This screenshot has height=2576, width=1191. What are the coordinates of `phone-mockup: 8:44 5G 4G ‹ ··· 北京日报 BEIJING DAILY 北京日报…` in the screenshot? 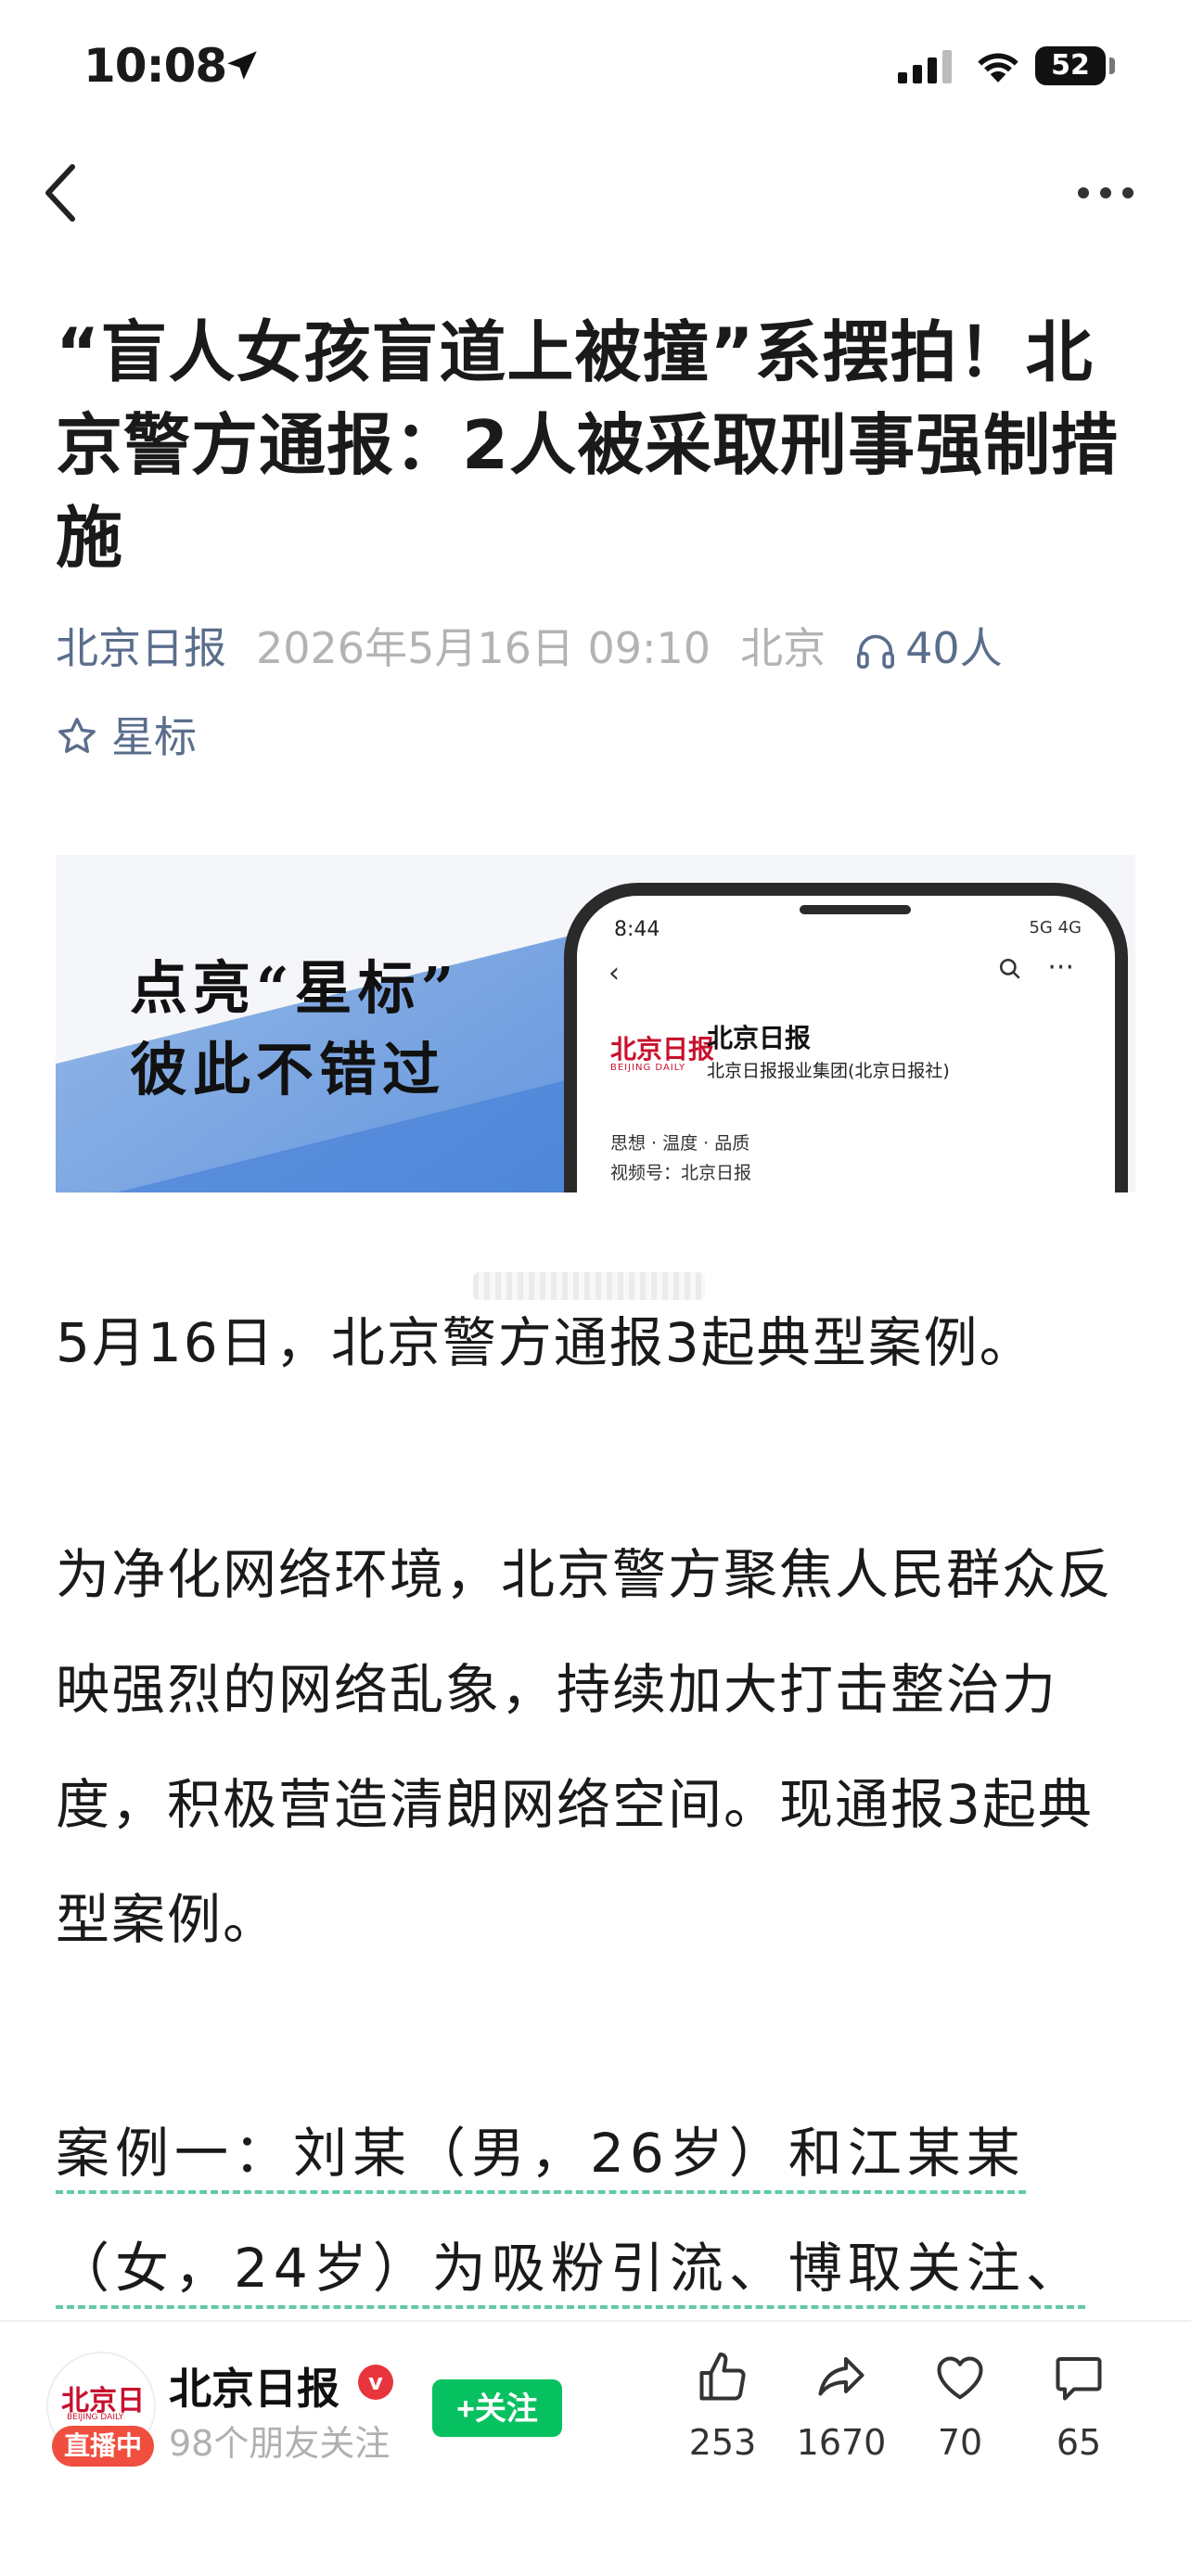 It's located at (846, 1037).